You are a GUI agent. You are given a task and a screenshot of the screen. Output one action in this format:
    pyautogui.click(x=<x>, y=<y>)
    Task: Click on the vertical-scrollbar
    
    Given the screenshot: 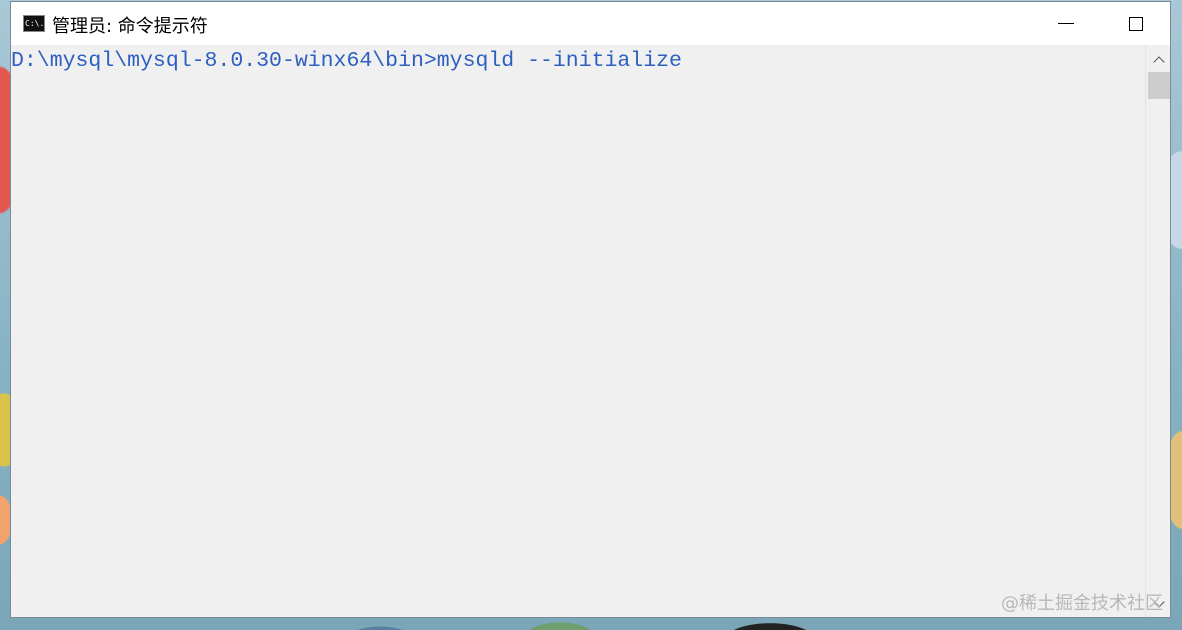 What is the action you would take?
    pyautogui.click(x=1157, y=331)
    